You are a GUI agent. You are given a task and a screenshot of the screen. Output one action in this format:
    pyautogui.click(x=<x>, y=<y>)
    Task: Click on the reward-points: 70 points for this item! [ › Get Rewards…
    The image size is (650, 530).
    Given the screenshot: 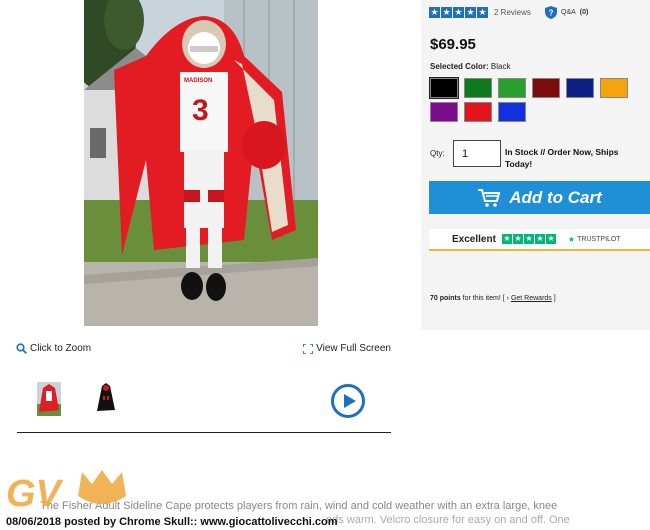 What is the action you would take?
    pyautogui.click(x=493, y=298)
    